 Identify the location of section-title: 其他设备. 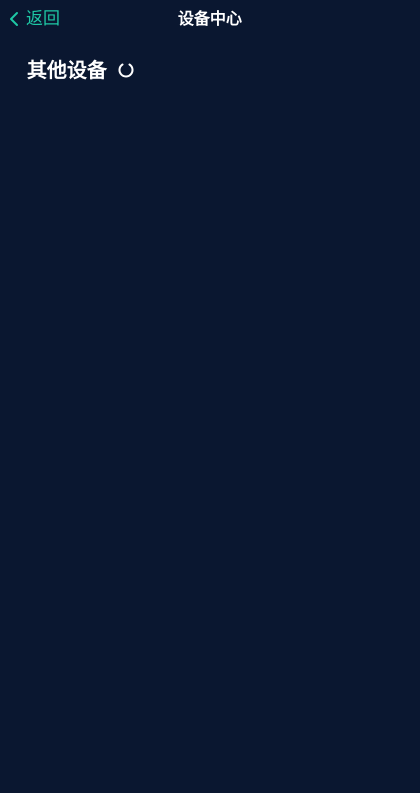
(67, 70).